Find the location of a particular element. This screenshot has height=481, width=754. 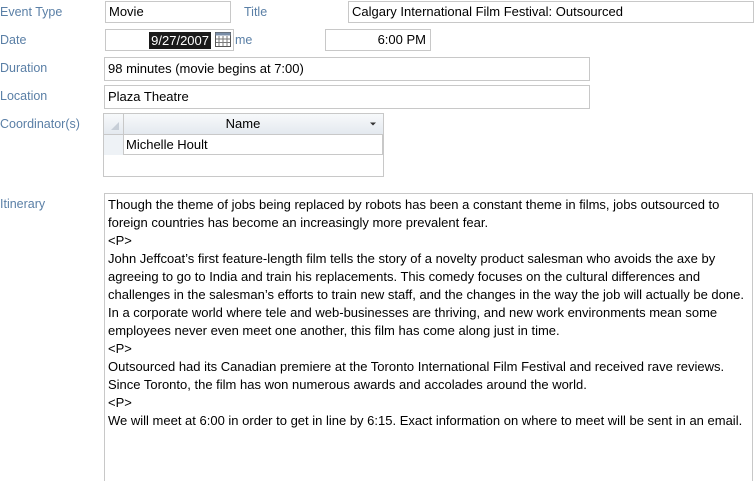

duration-label: Duration is located at coordinates (24, 68).